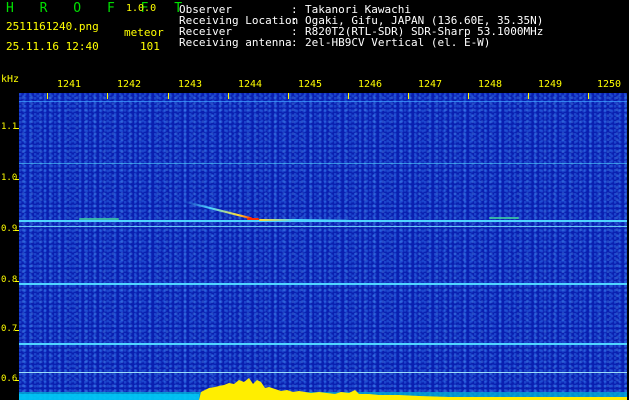 This screenshot has height=400, width=629. I want to click on y-tick-label: 0.6, so click(9, 379).